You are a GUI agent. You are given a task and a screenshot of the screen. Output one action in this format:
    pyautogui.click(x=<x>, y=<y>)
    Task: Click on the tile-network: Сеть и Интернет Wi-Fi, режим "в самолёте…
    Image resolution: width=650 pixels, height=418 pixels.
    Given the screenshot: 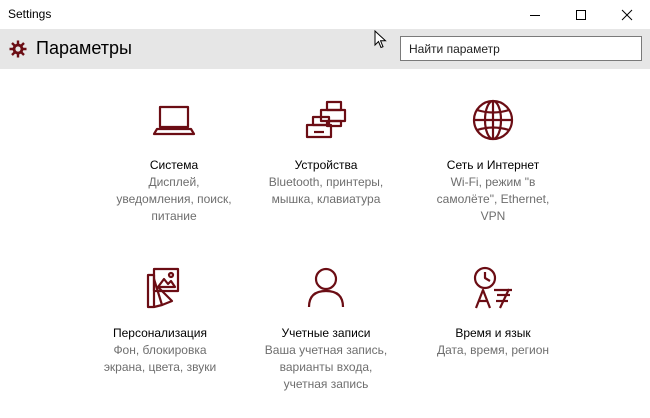 What is the action you would take?
    pyautogui.click(x=493, y=161)
    